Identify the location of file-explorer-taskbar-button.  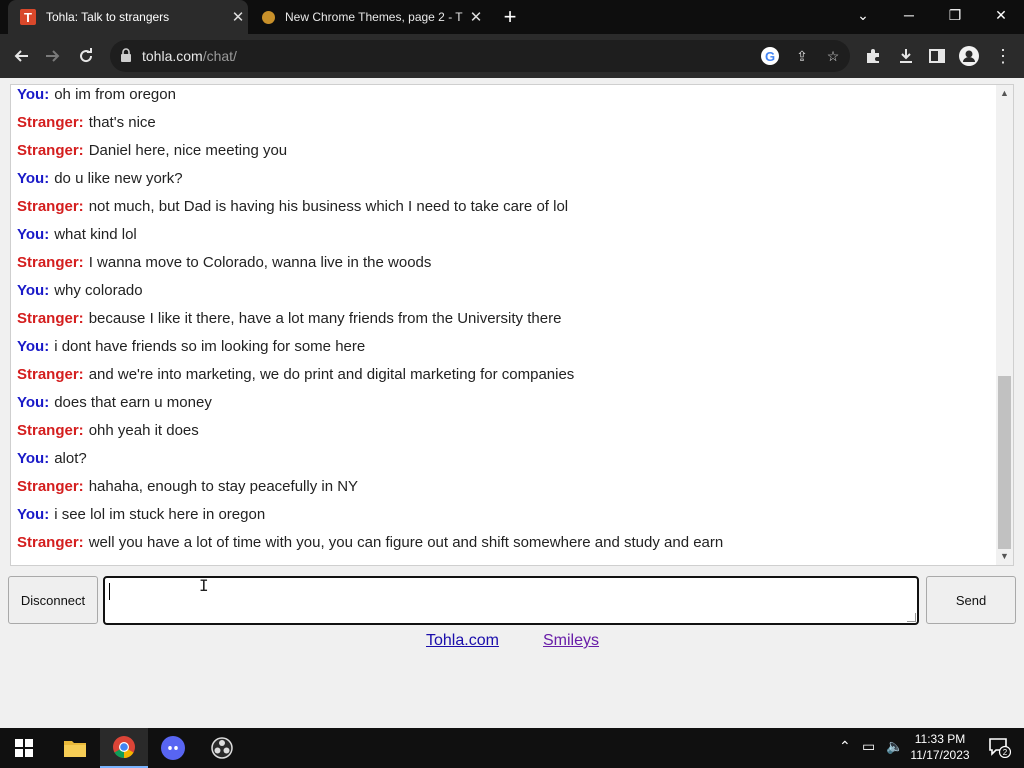
(75, 748).